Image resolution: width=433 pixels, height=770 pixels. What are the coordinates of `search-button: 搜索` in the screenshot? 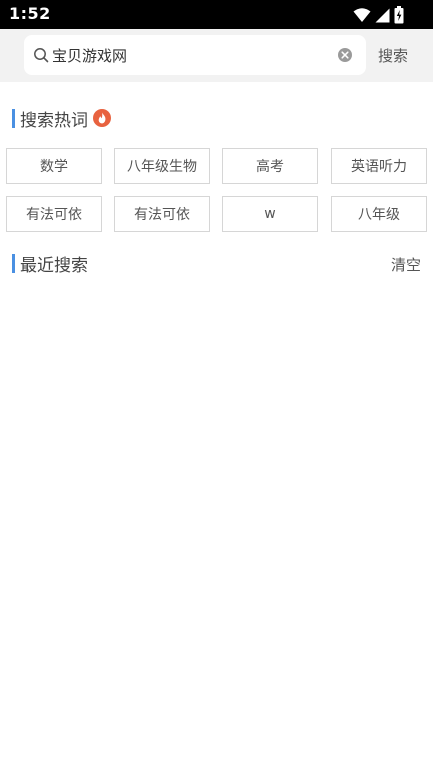 It's located at (393, 55).